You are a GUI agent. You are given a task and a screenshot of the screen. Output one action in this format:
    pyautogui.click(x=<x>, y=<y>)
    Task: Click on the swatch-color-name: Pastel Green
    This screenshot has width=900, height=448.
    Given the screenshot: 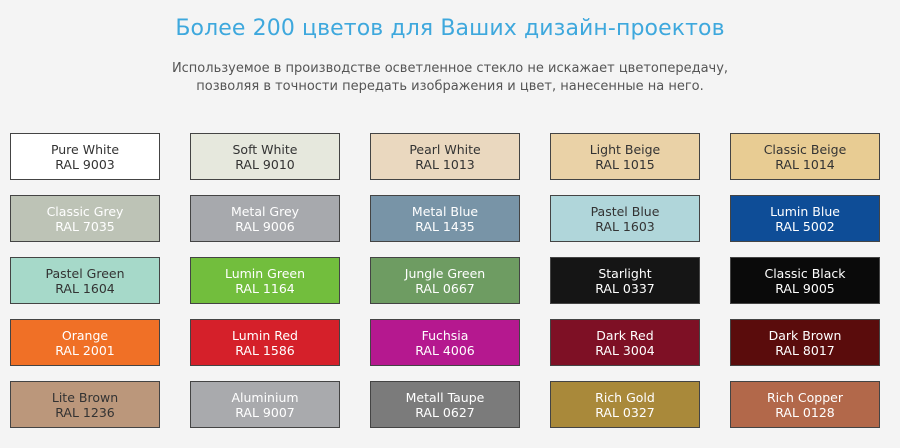 What is the action you would take?
    pyautogui.click(x=85, y=273)
    